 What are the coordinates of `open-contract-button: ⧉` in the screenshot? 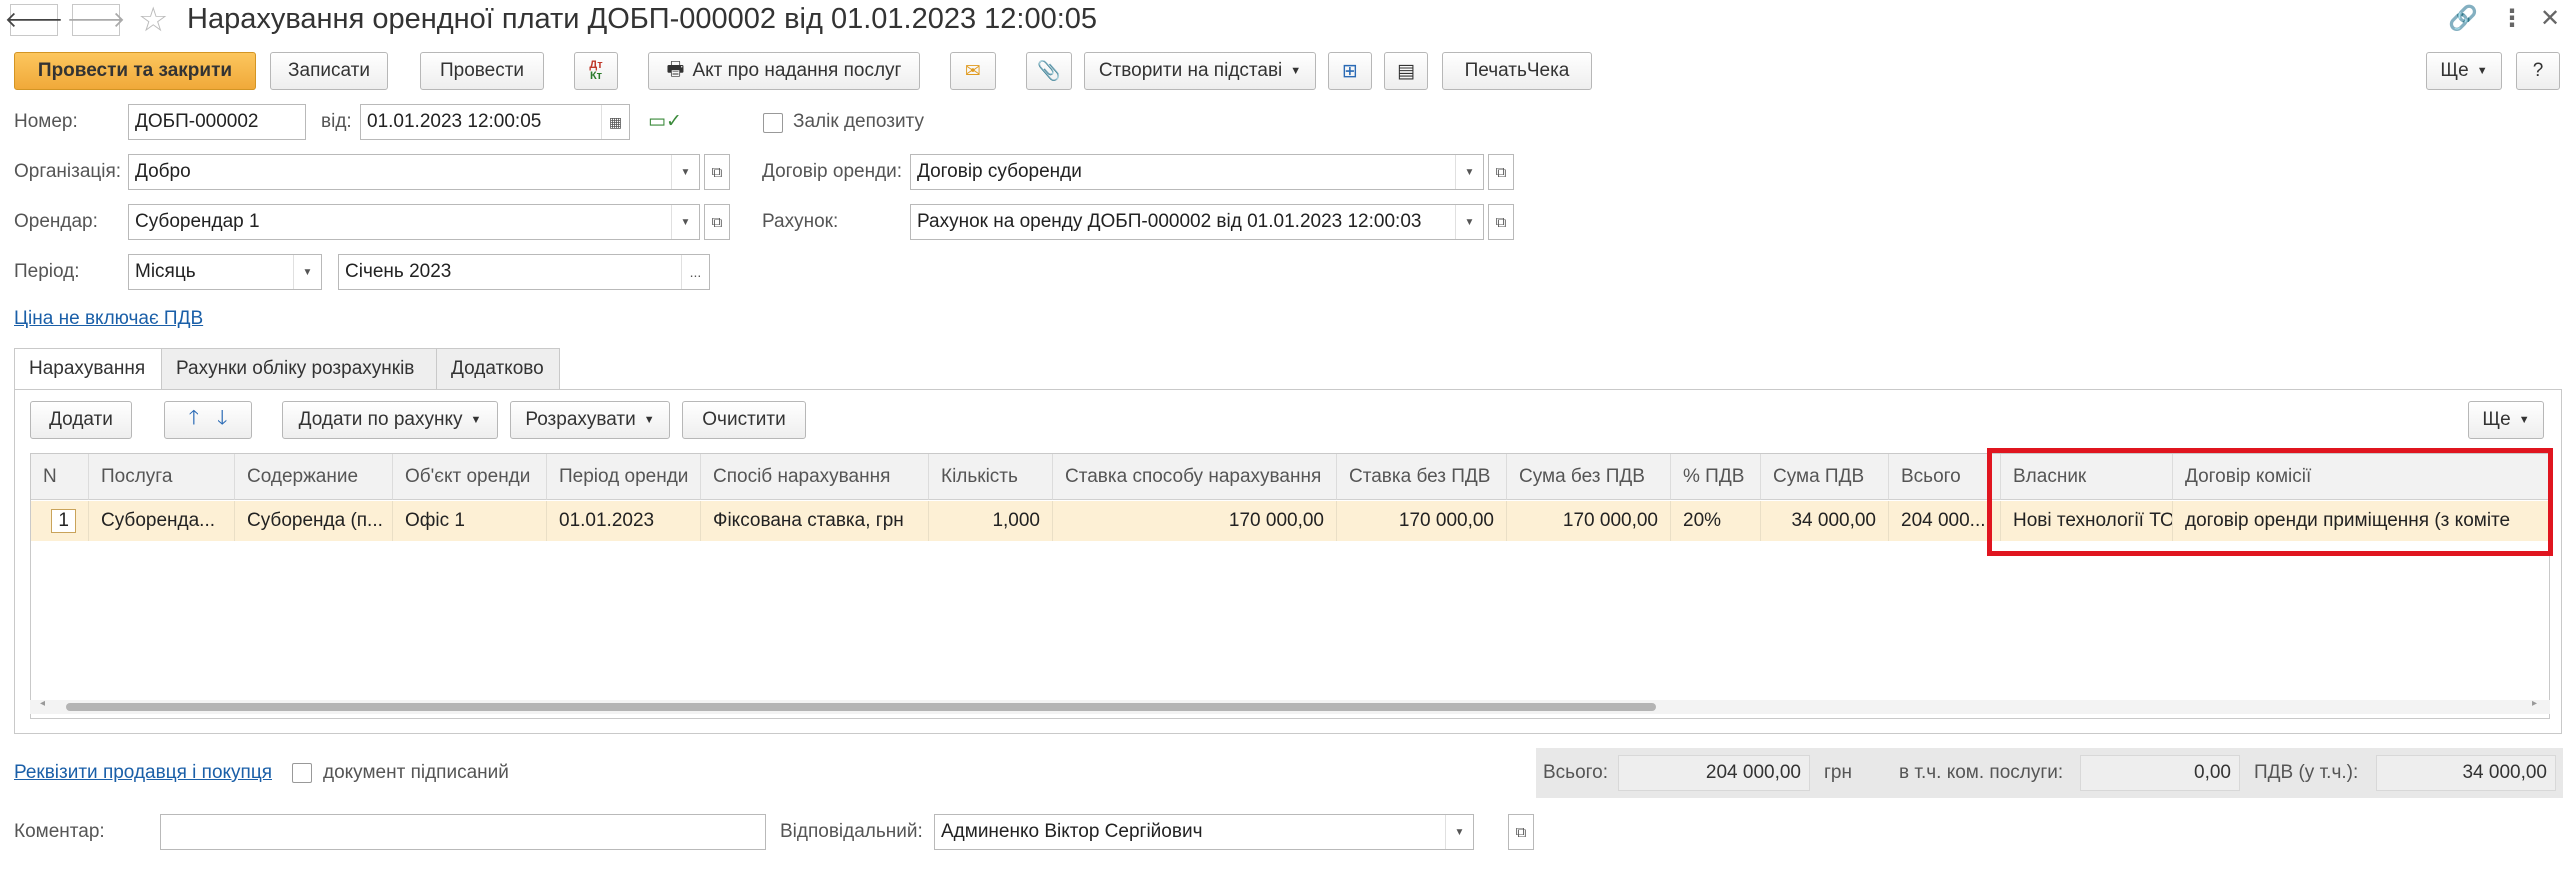 It's located at (1501, 172).